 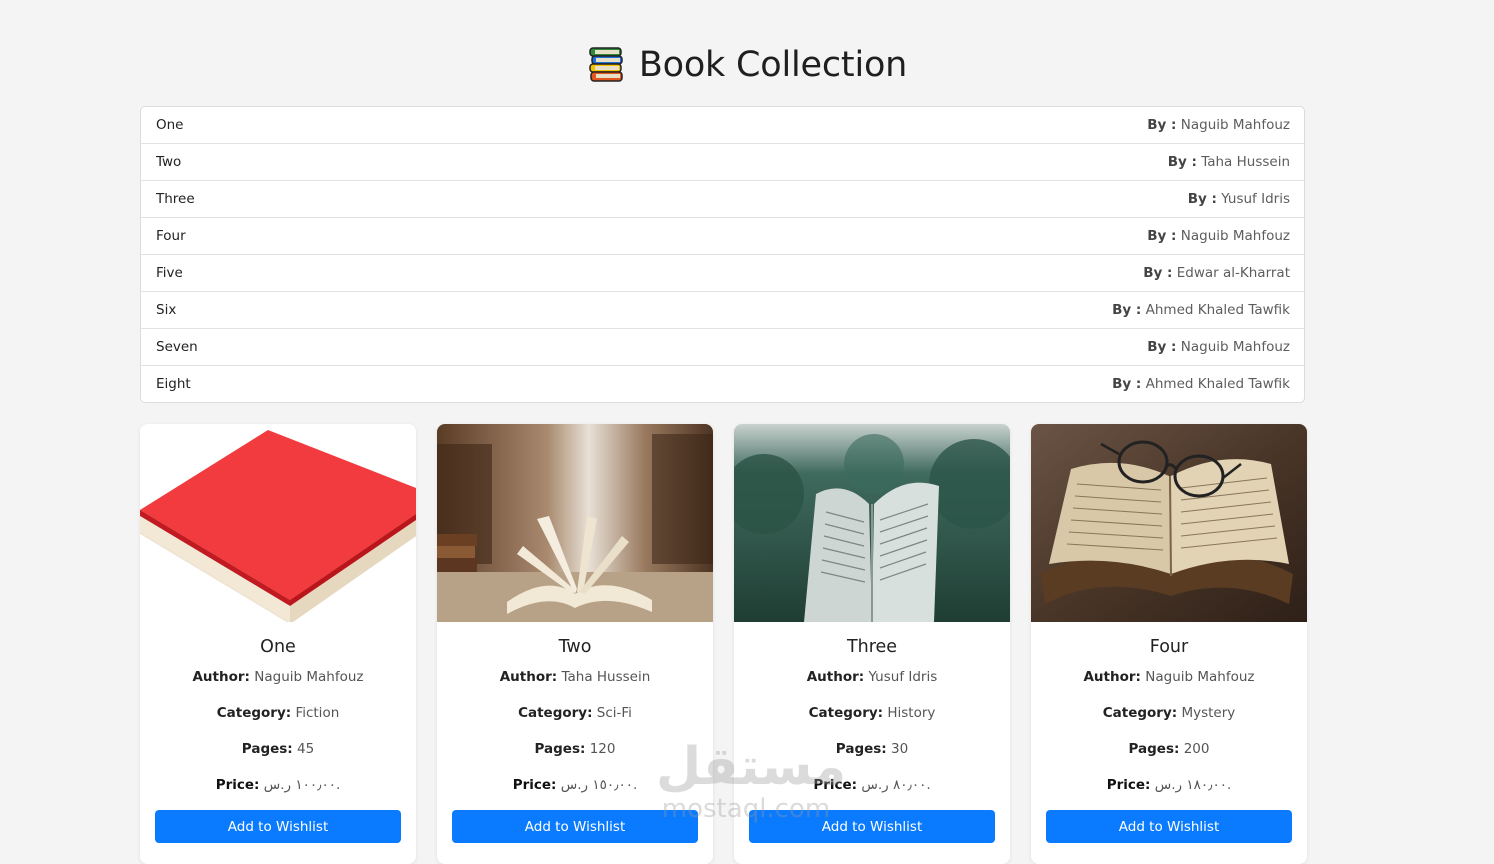 What do you see at coordinates (722, 384) in the screenshot?
I see `list-item: Eight By : Ahmed Khaled Tawfik` at bounding box center [722, 384].